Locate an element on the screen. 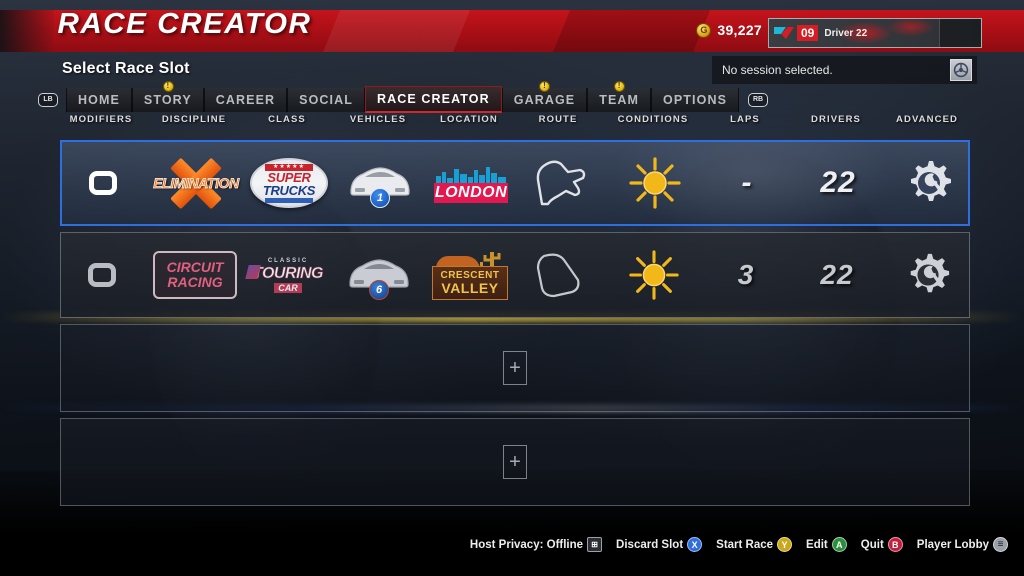 Image resolution: width=1024 pixels, height=576 pixels. nav-tab-race-creator: RACE CREATOR is located at coordinates (433, 99).